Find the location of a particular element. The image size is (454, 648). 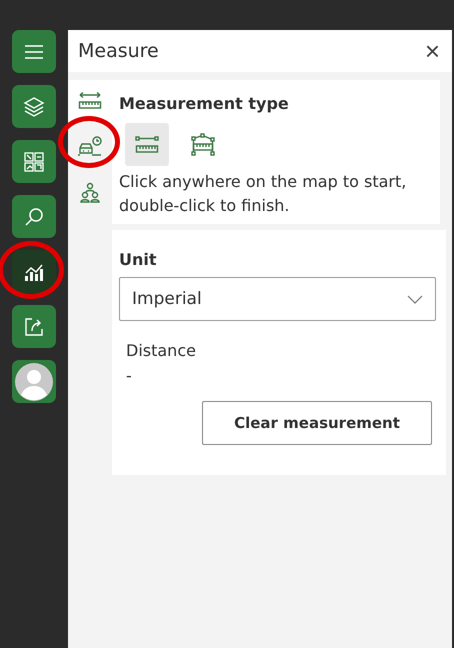

area-ruler-icon is located at coordinates (203, 144).